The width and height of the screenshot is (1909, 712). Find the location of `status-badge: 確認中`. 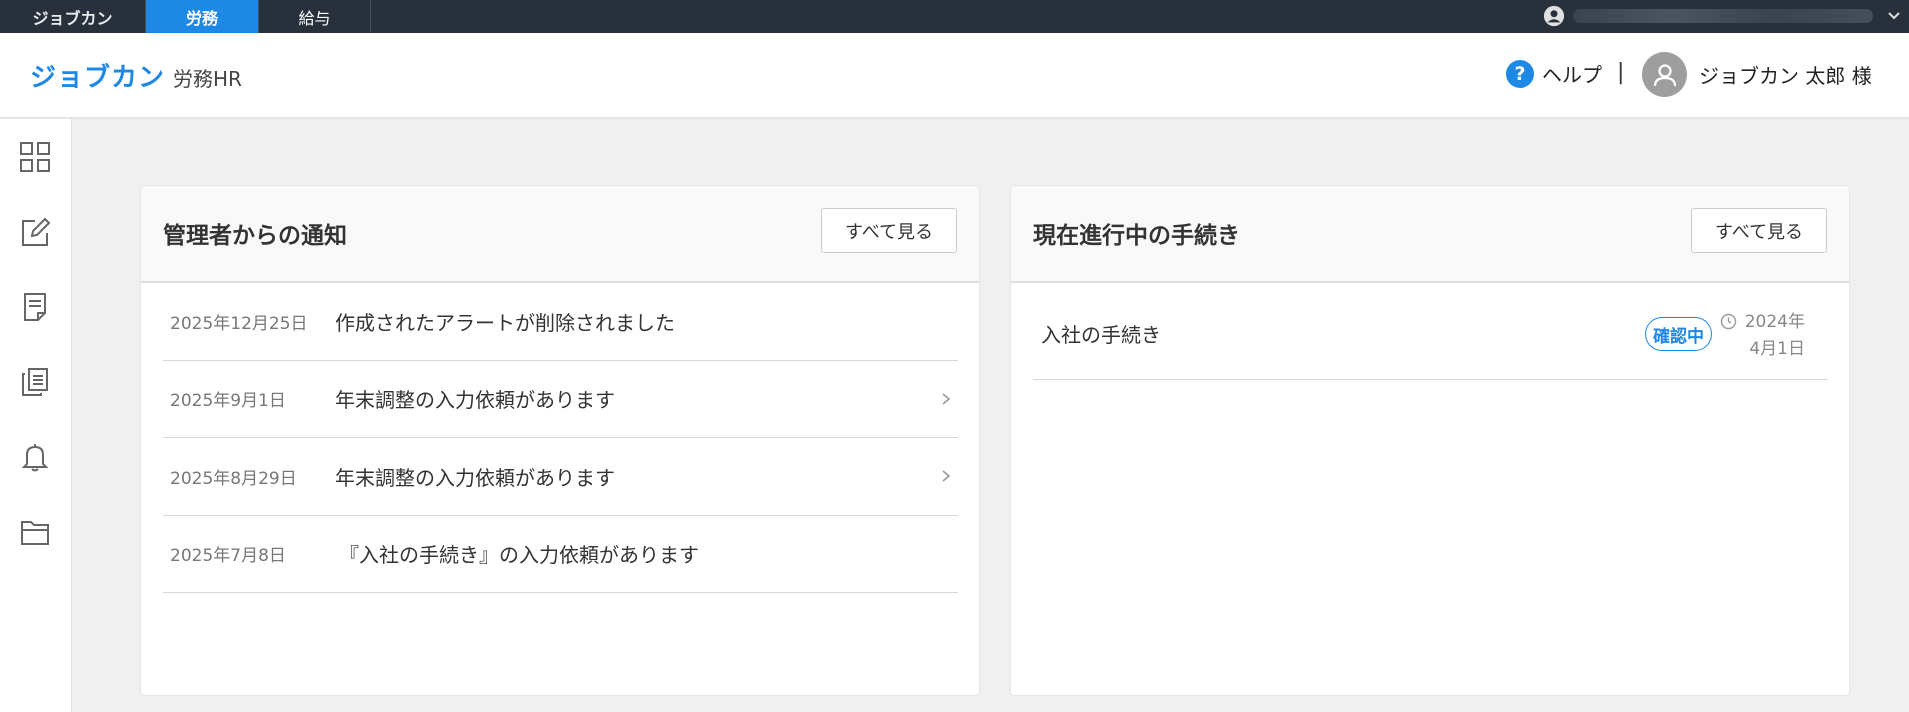

status-badge: 確認中 is located at coordinates (1678, 334).